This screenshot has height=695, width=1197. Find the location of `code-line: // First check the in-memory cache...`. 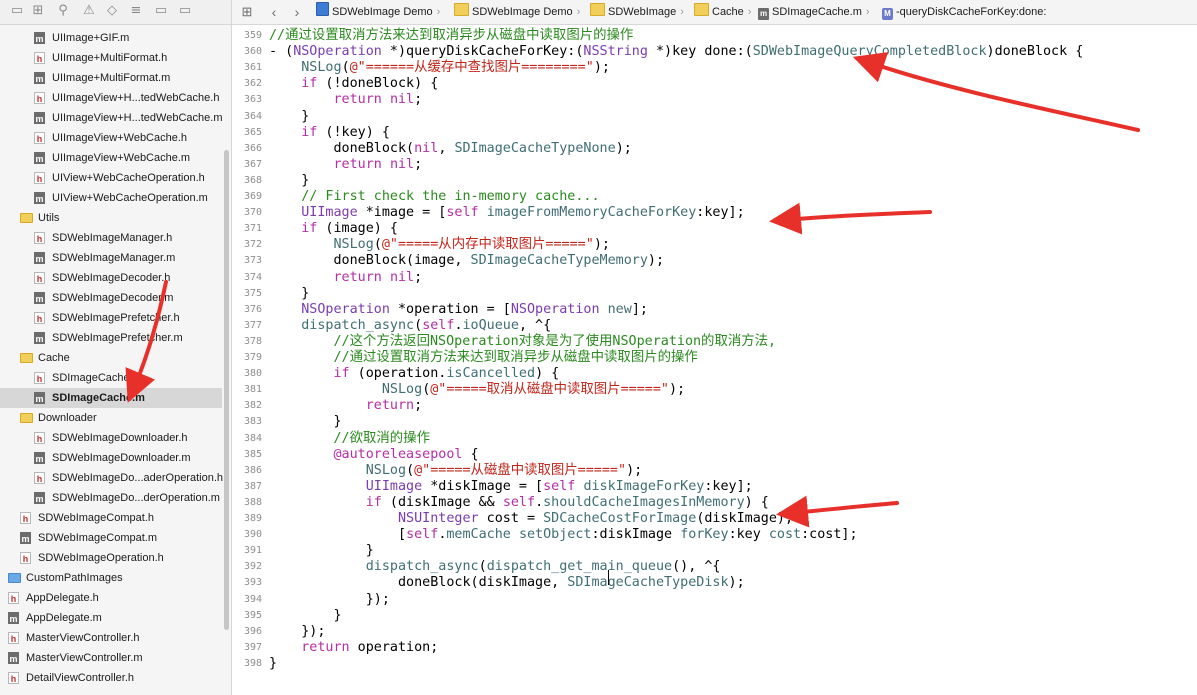

code-line: // First check the in-memory cache... is located at coordinates (434, 197).